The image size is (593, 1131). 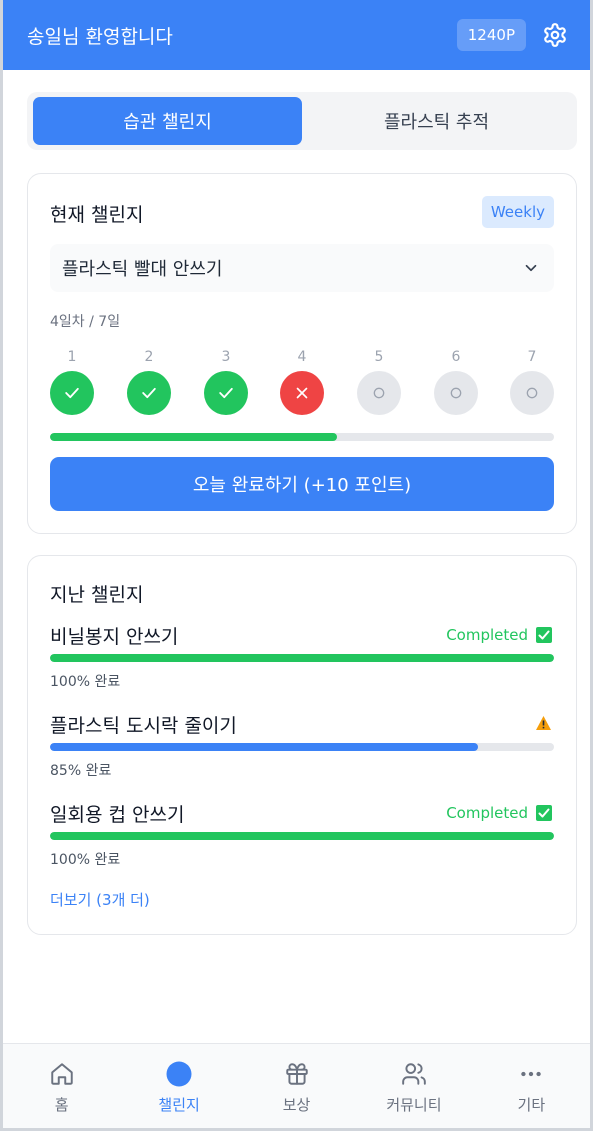 I want to click on app-header: 송일님 환영합니다 1240P, so click(x=296, y=35).